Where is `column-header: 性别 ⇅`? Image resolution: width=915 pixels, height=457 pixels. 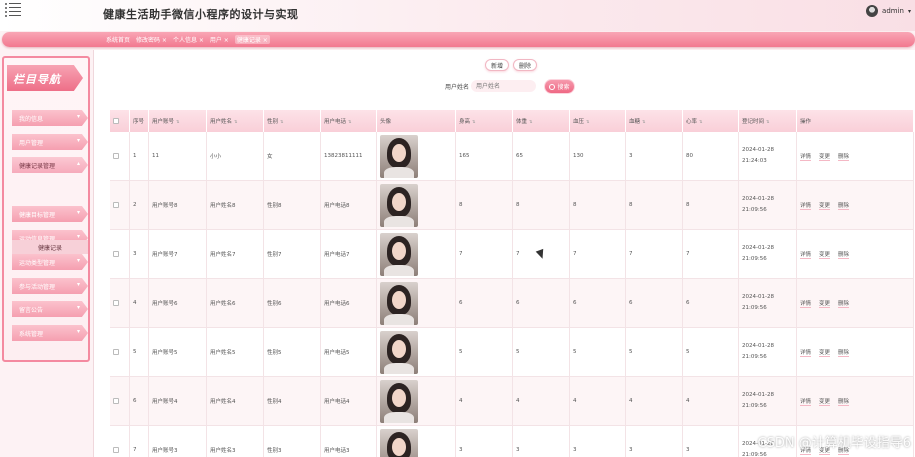 column-header: 性别 ⇅ is located at coordinates (292, 121).